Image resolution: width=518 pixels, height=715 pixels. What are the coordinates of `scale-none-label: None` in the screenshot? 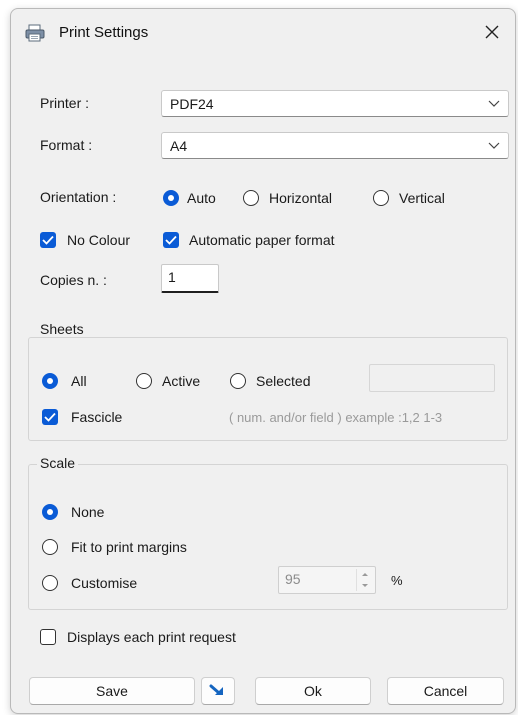 It's located at (88, 512).